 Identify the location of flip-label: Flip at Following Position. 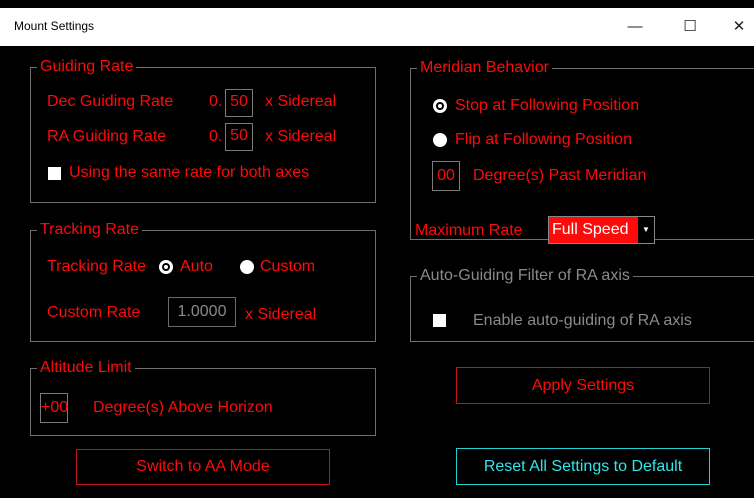
(543, 139).